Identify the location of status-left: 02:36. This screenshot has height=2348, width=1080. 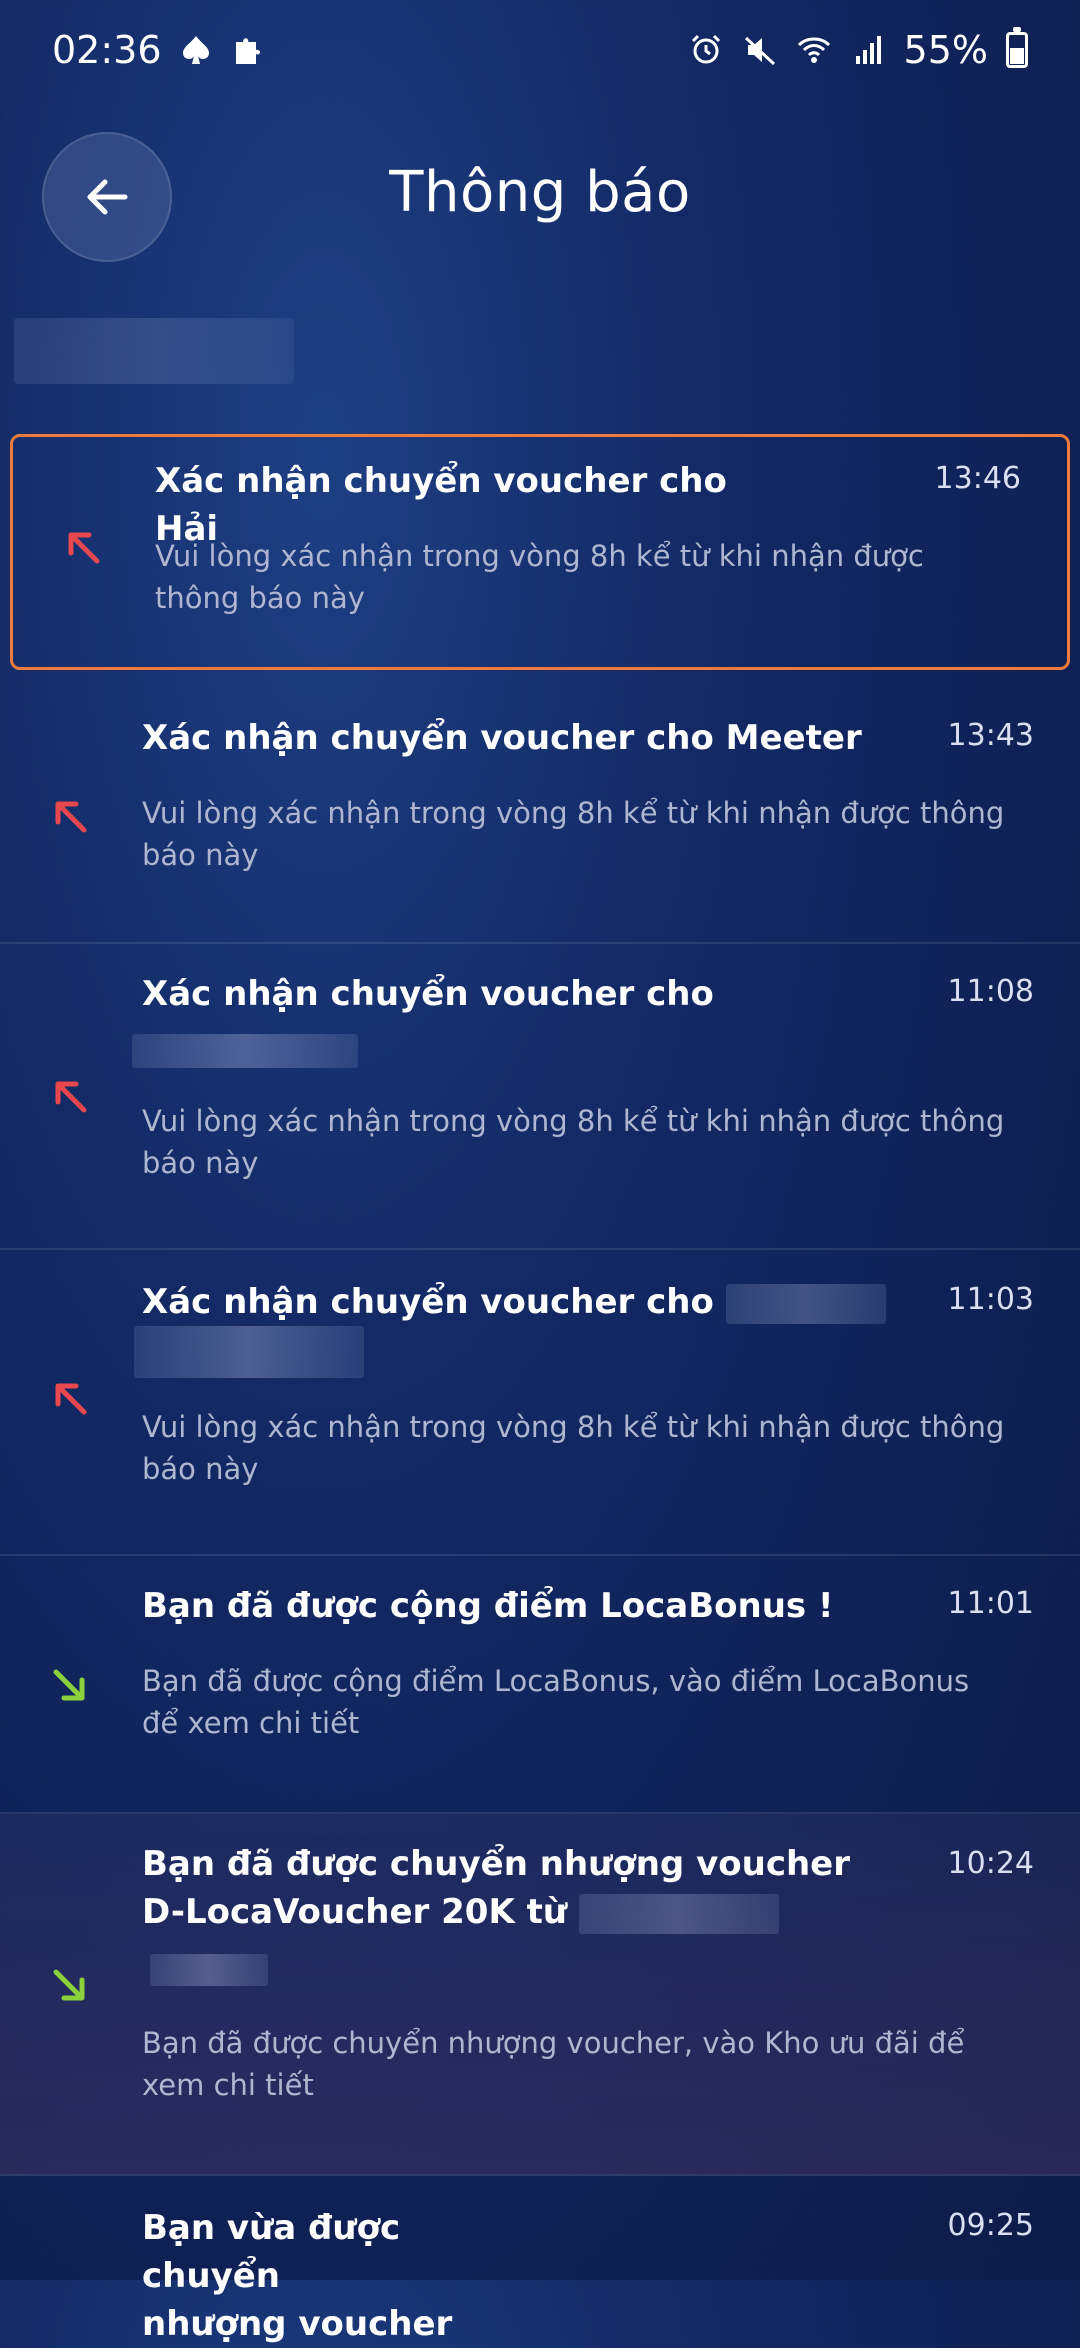
(159, 50).